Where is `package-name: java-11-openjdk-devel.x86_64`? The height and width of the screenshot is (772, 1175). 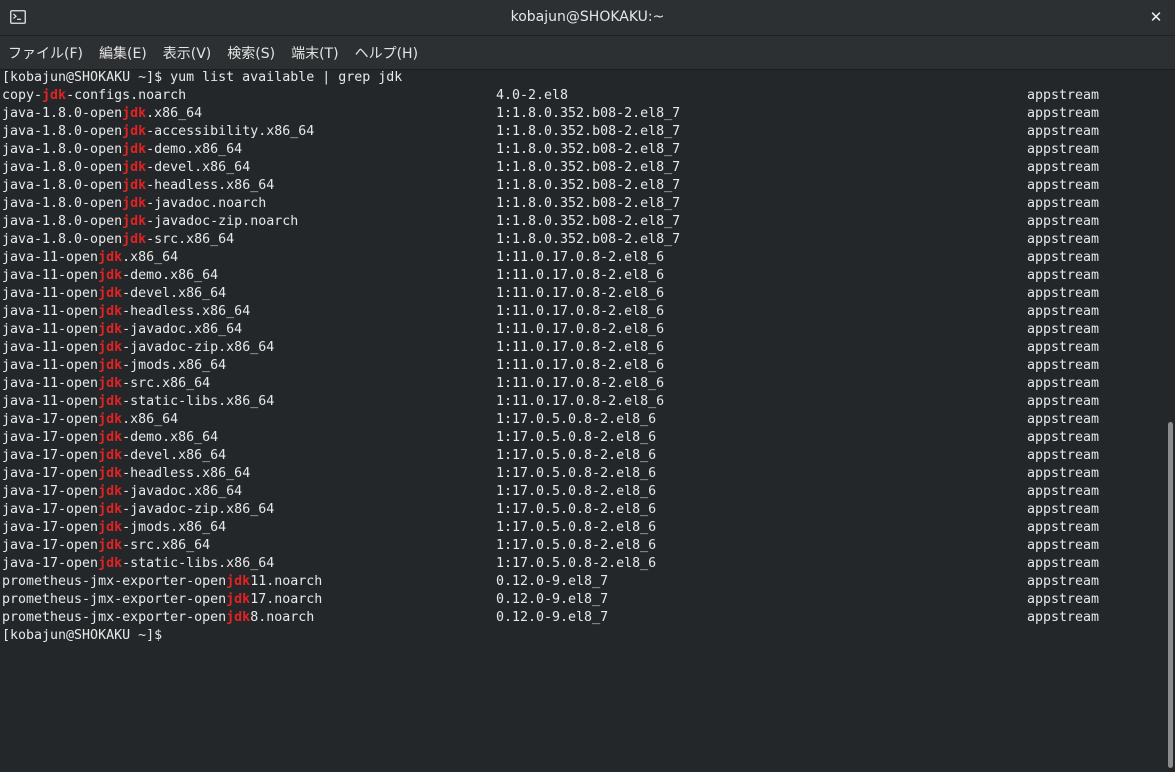 package-name: java-11-openjdk-devel.x86_64 is located at coordinates (114, 294).